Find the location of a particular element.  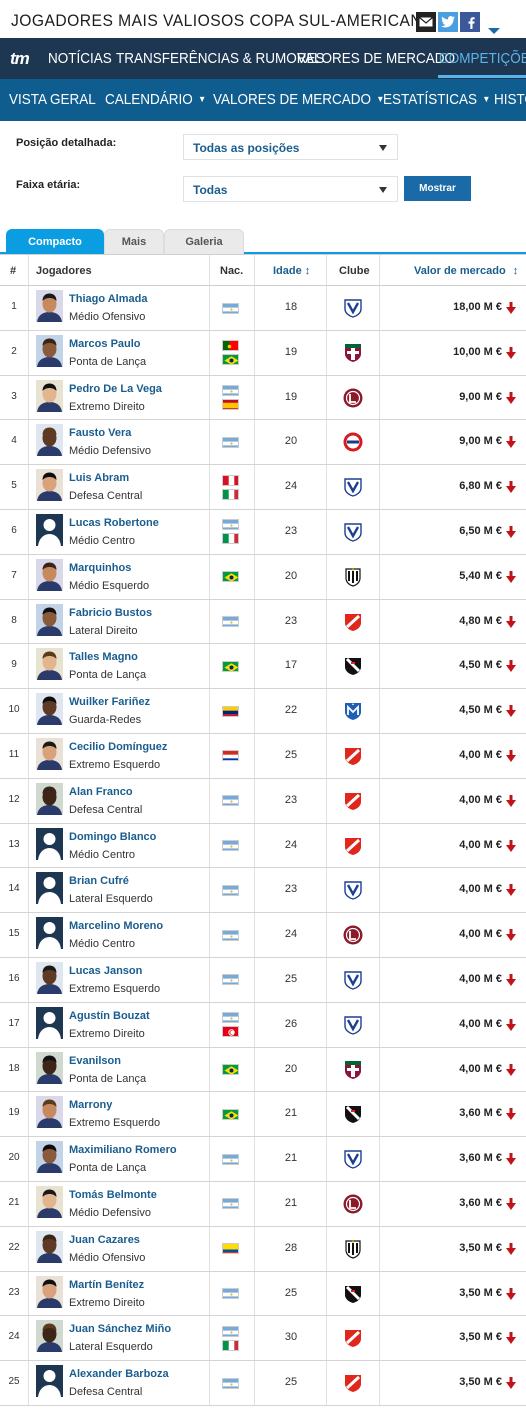

mail-icon is located at coordinates (426, 22).